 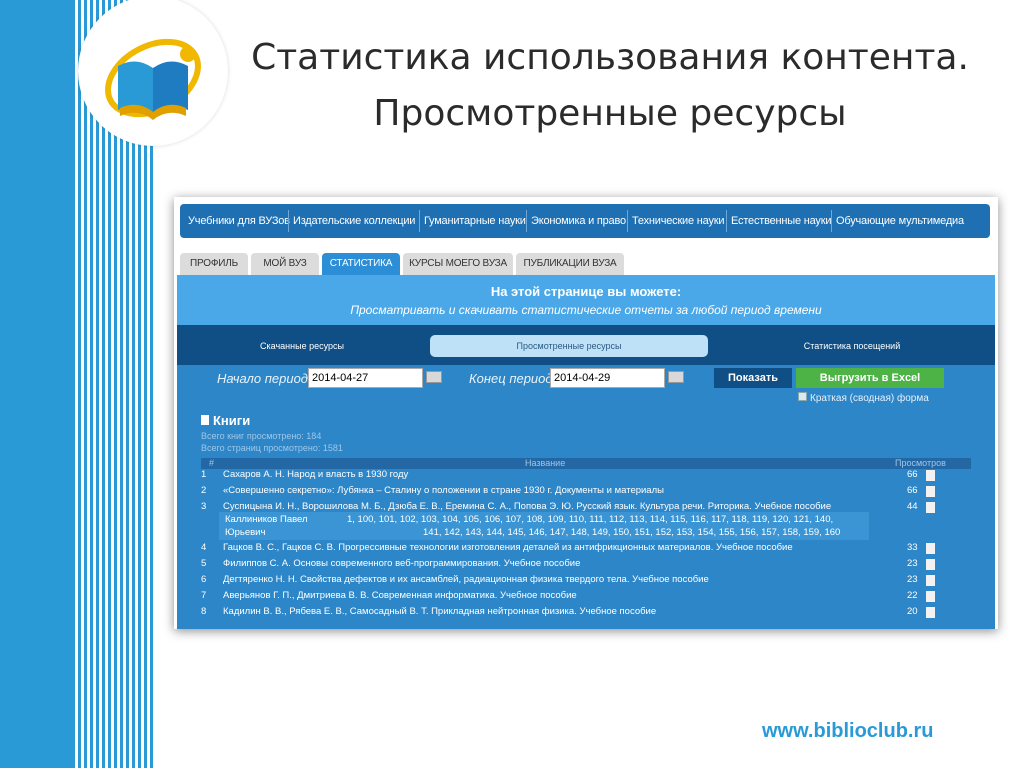 What do you see at coordinates (285, 264) in the screenshot?
I see `tab-my-university: МОЙ ВУЗ` at bounding box center [285, 264].